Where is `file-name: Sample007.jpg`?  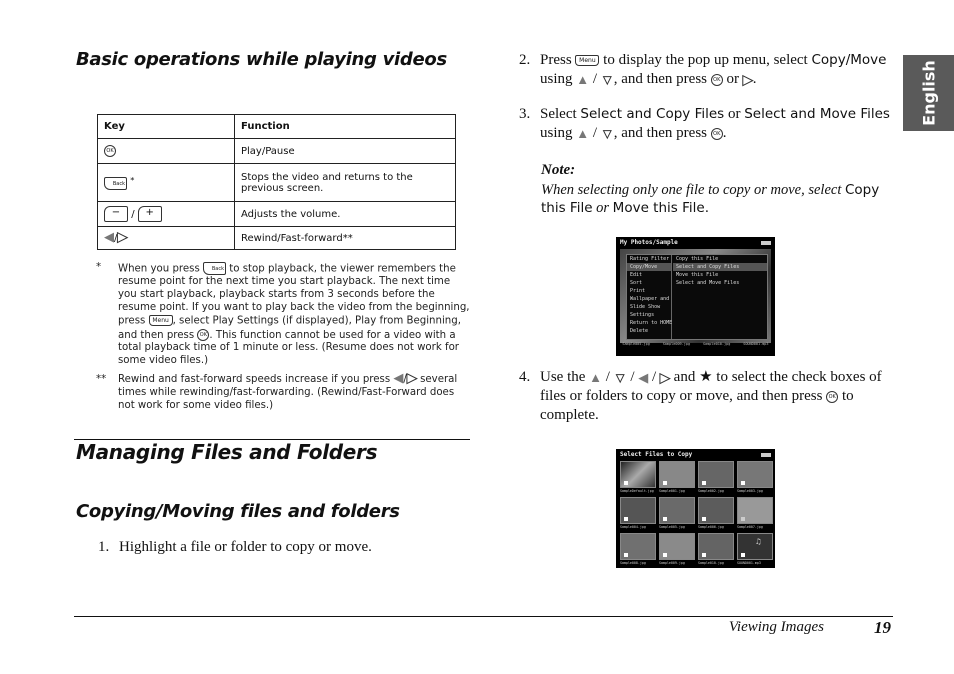 file-name: Sample007.jpg is located at coordinates (750, 527).